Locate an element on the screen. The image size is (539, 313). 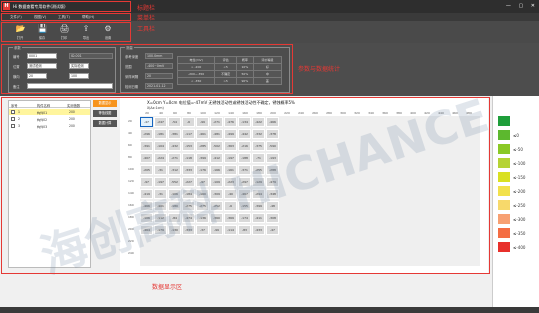
grid-cell: -294 is located at coordinates (258, 194).